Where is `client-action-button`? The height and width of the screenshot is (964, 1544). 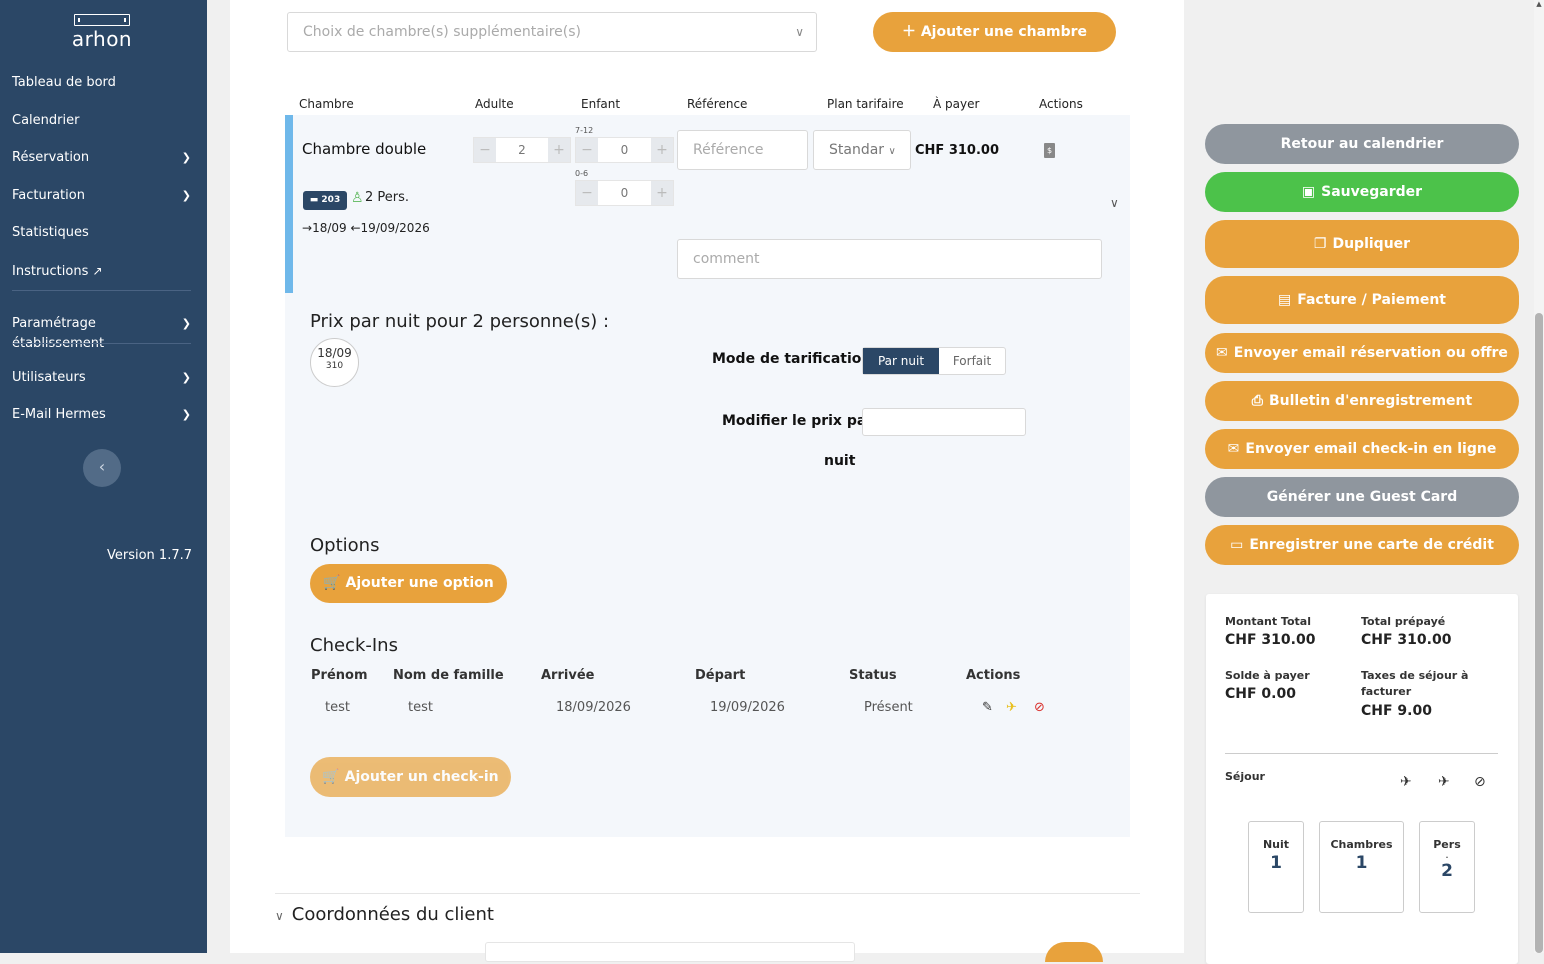 client-action-button is located at coordinates (1074, 952).